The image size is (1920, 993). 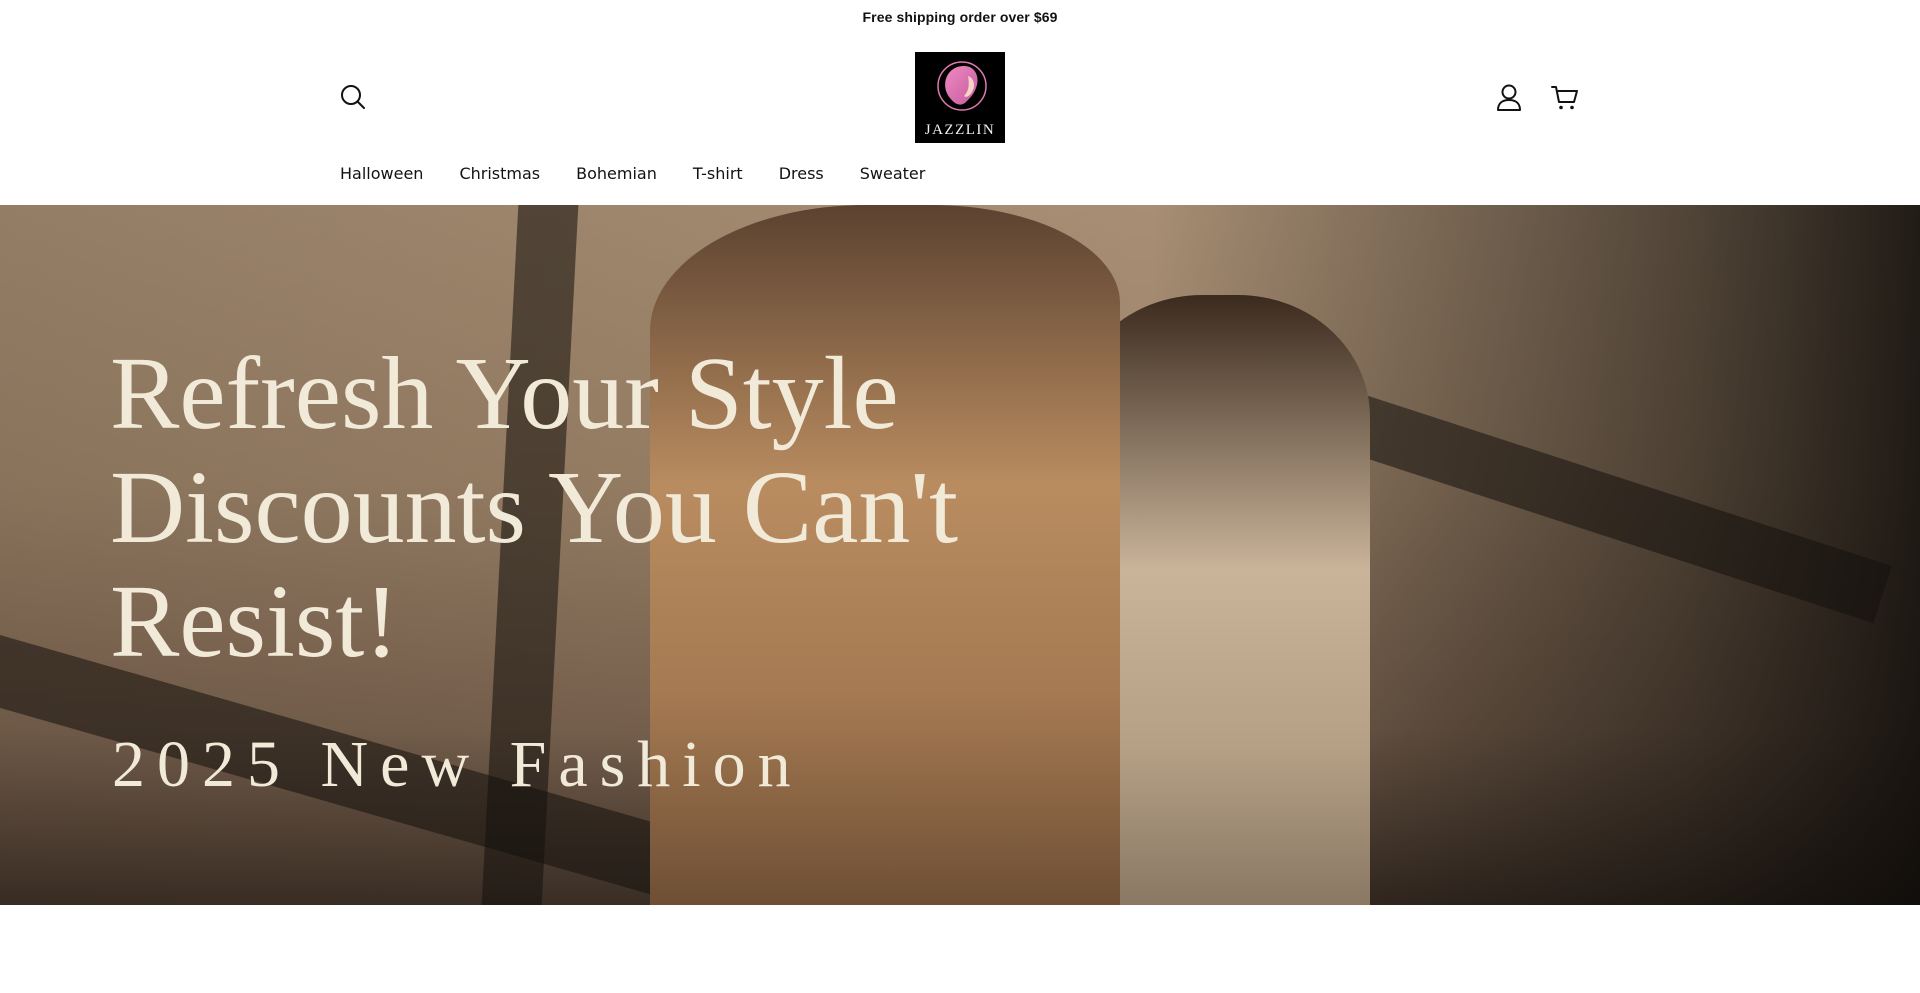 I want to click on hero-title-line-2: Discounts You Can't, so click(x=534, y=507).